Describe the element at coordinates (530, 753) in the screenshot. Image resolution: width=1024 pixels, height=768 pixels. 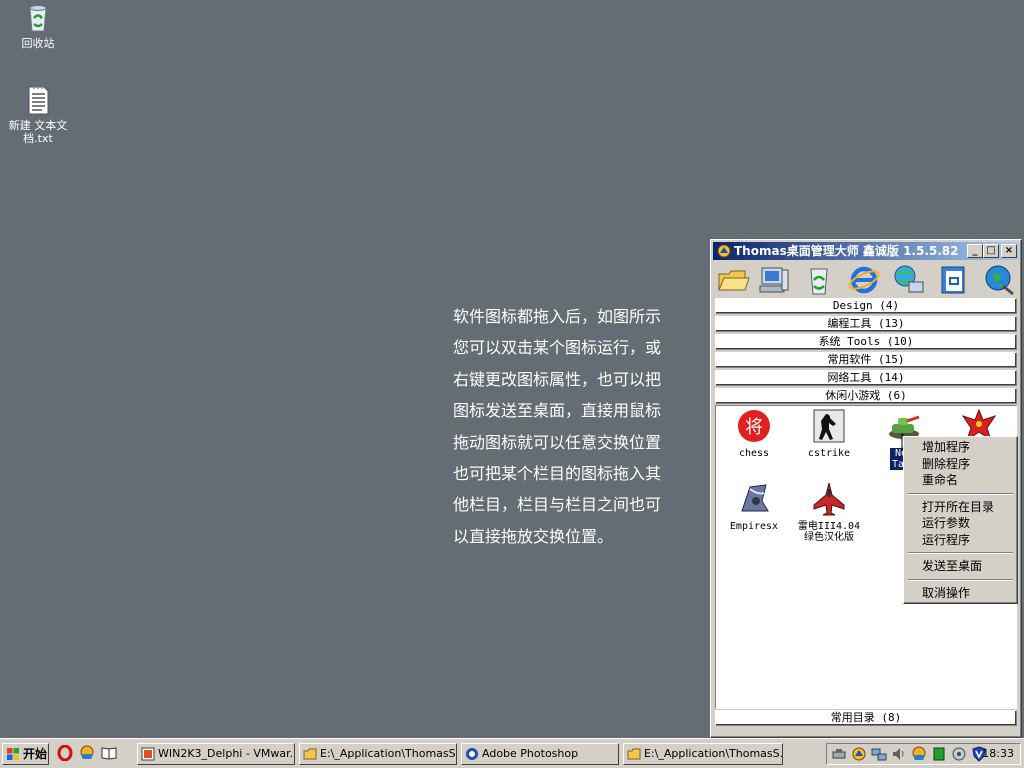
I see `task-label: Adobe Photoshop` at that location.